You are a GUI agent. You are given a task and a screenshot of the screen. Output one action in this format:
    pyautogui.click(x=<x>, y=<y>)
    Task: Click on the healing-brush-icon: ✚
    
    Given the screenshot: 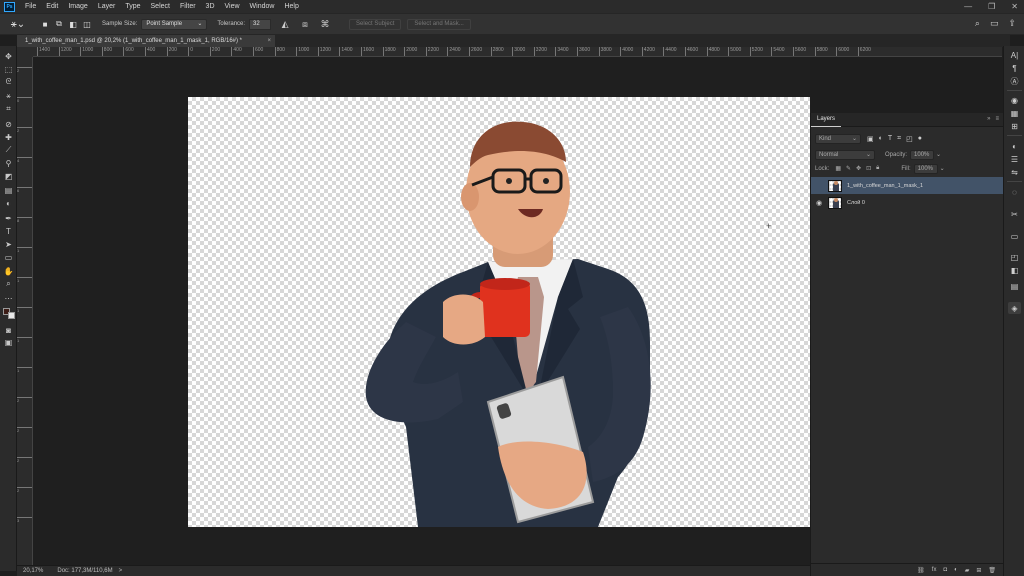 What is the action you would take?
    pyautogui.click(x=8, y=137)
    